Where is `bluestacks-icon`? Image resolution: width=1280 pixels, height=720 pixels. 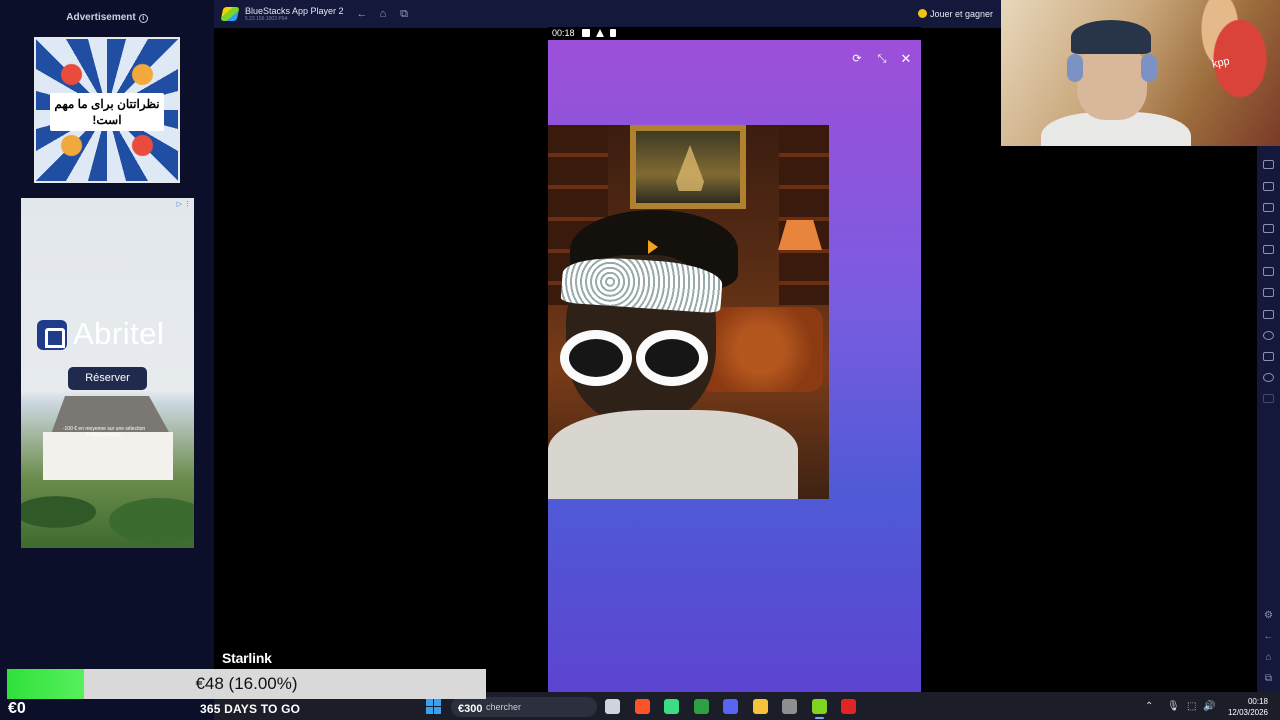
bluestacks-icon is located at coordinates (819, 709).